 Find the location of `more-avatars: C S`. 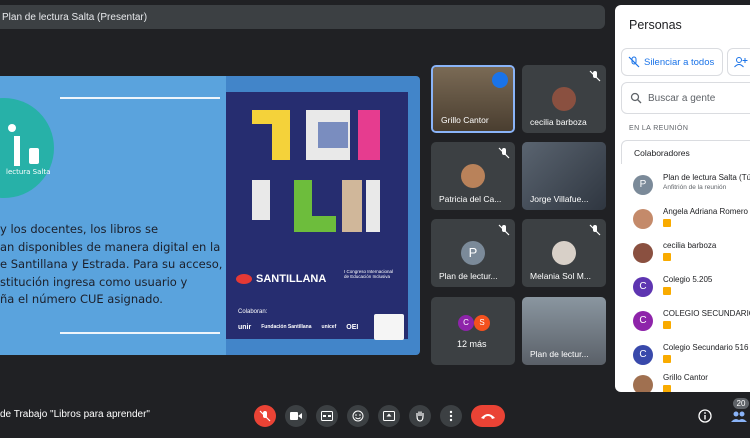

more-avatars: C S is located at coordinates (474, 323).